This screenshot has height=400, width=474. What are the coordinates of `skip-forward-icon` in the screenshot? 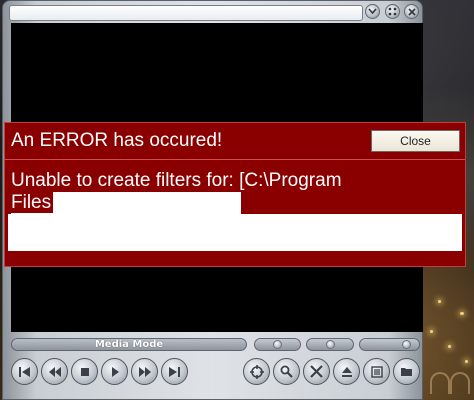 It's located at (174, 371).